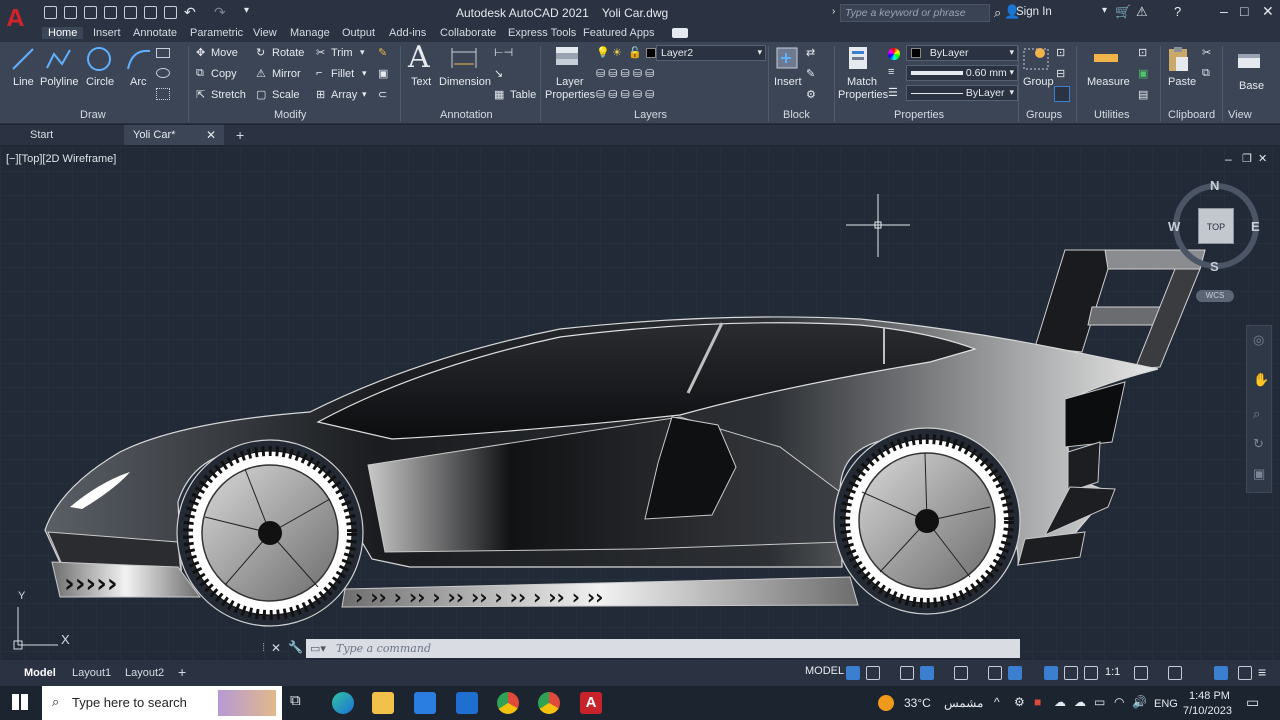 Image resolution: width=1280 pixels, height=720 pixels. I want to click on isodraft-icon, so click(961, 673).